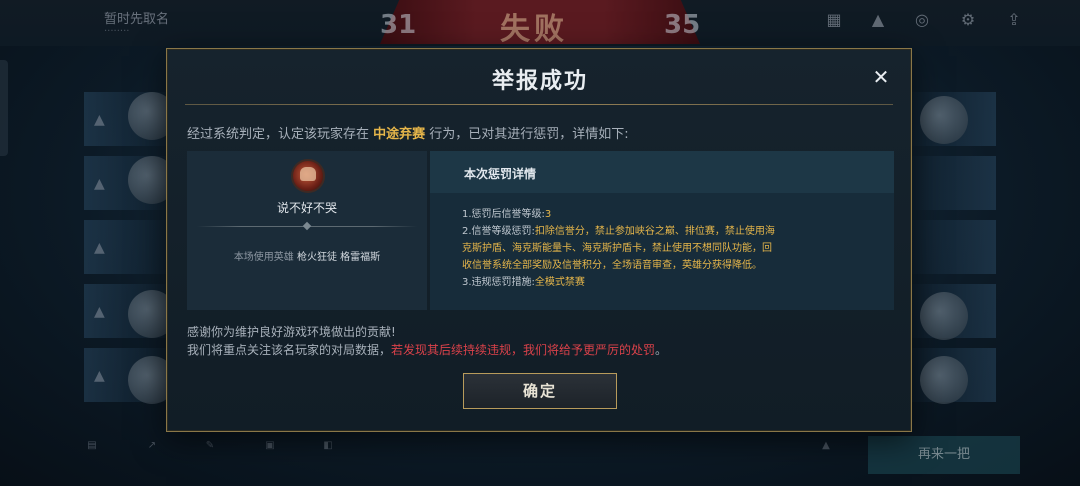 The width and height of the screenshot is (1080, 486). I want to click on side-handle, so click(4, 108).